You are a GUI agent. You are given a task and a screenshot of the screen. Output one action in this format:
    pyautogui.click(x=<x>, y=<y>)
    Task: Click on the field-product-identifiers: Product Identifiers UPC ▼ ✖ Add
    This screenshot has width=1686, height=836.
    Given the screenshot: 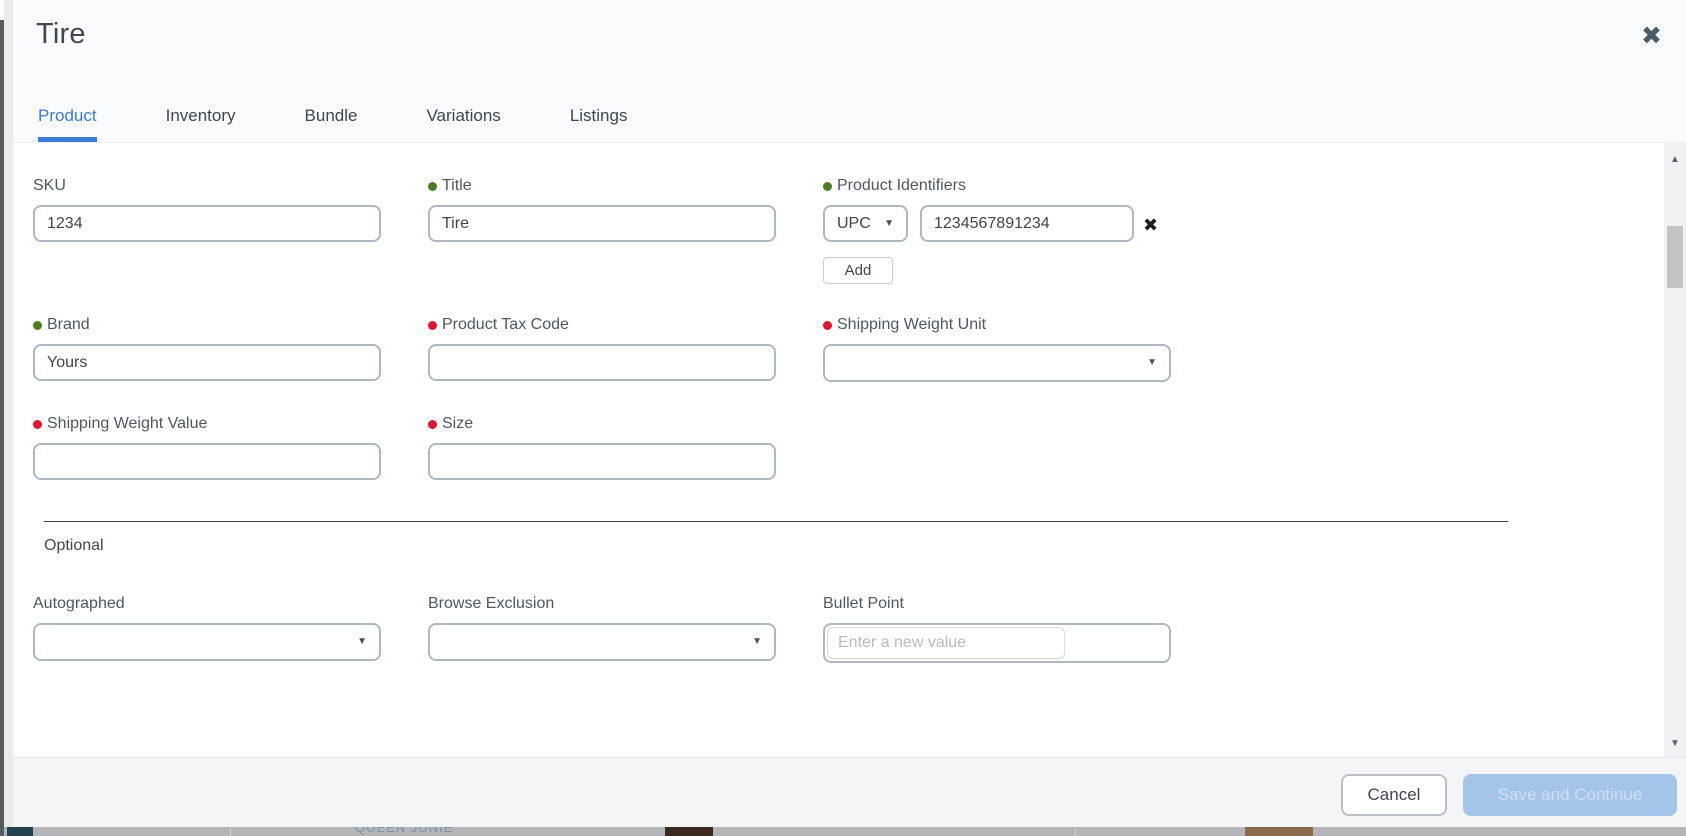 What is the action you would take?
    pyautogui.click(x=1003, y=230)
    